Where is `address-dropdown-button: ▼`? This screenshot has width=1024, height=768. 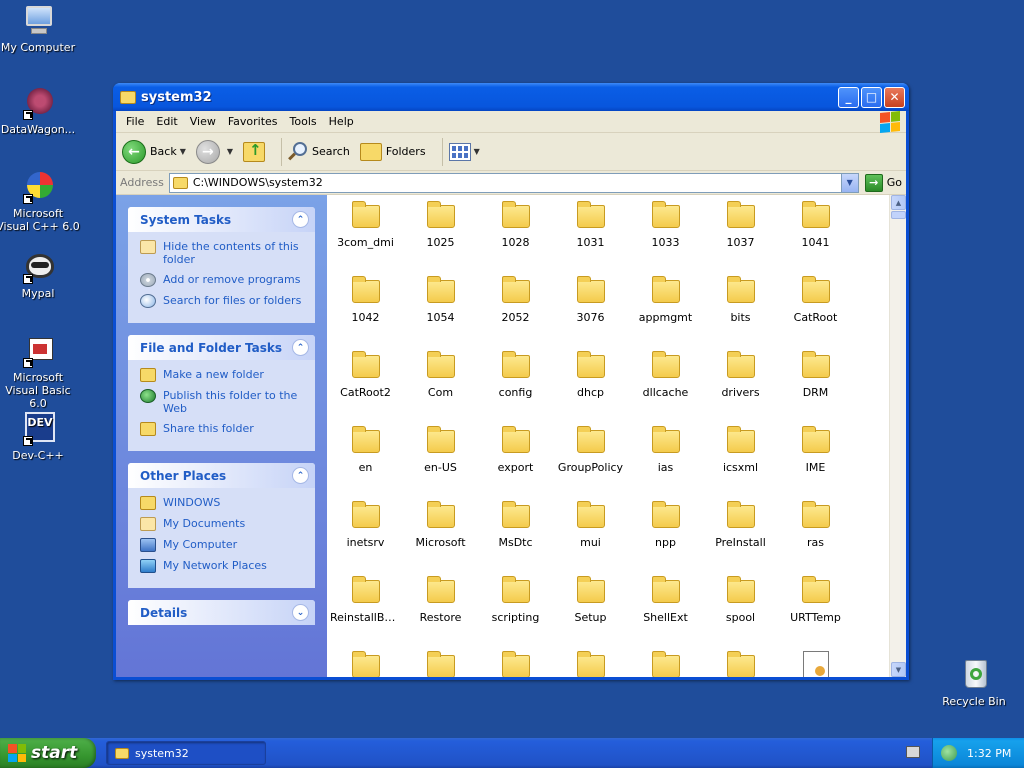
address-dropdown-button: ▼ is located at coordinates (849, 182).